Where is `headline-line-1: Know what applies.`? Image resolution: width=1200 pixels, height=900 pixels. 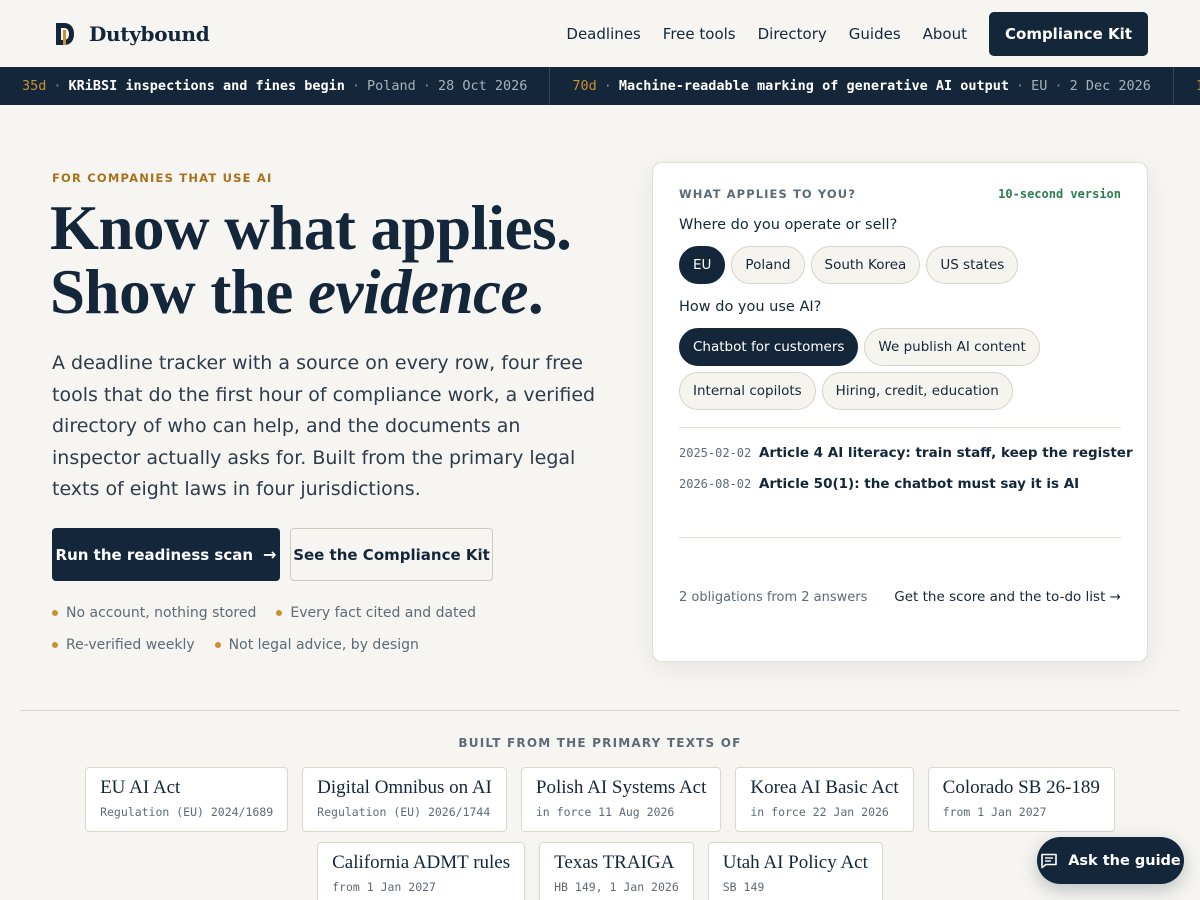 headline-line-1: Know what applies. is located at coordinates (311, 228).